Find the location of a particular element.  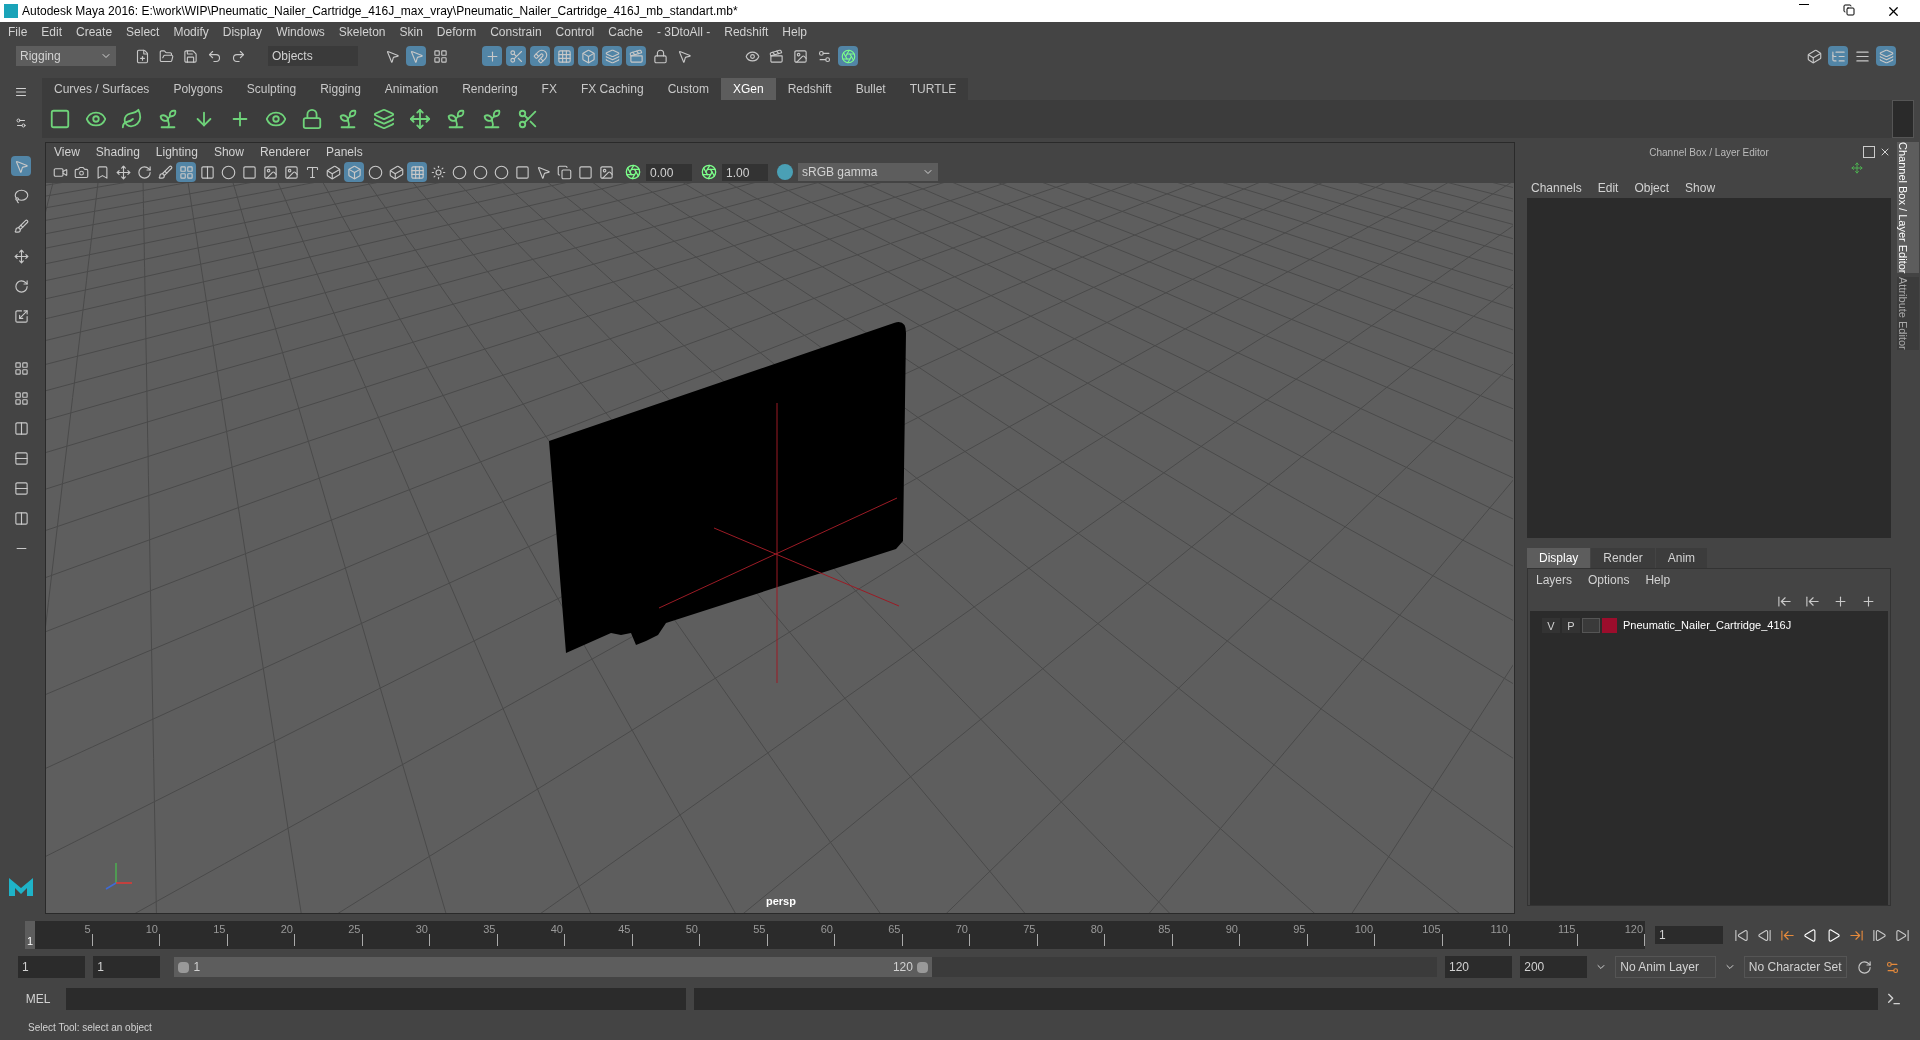

shelf-tab: FX Caching is located at coordinates (612, 89).